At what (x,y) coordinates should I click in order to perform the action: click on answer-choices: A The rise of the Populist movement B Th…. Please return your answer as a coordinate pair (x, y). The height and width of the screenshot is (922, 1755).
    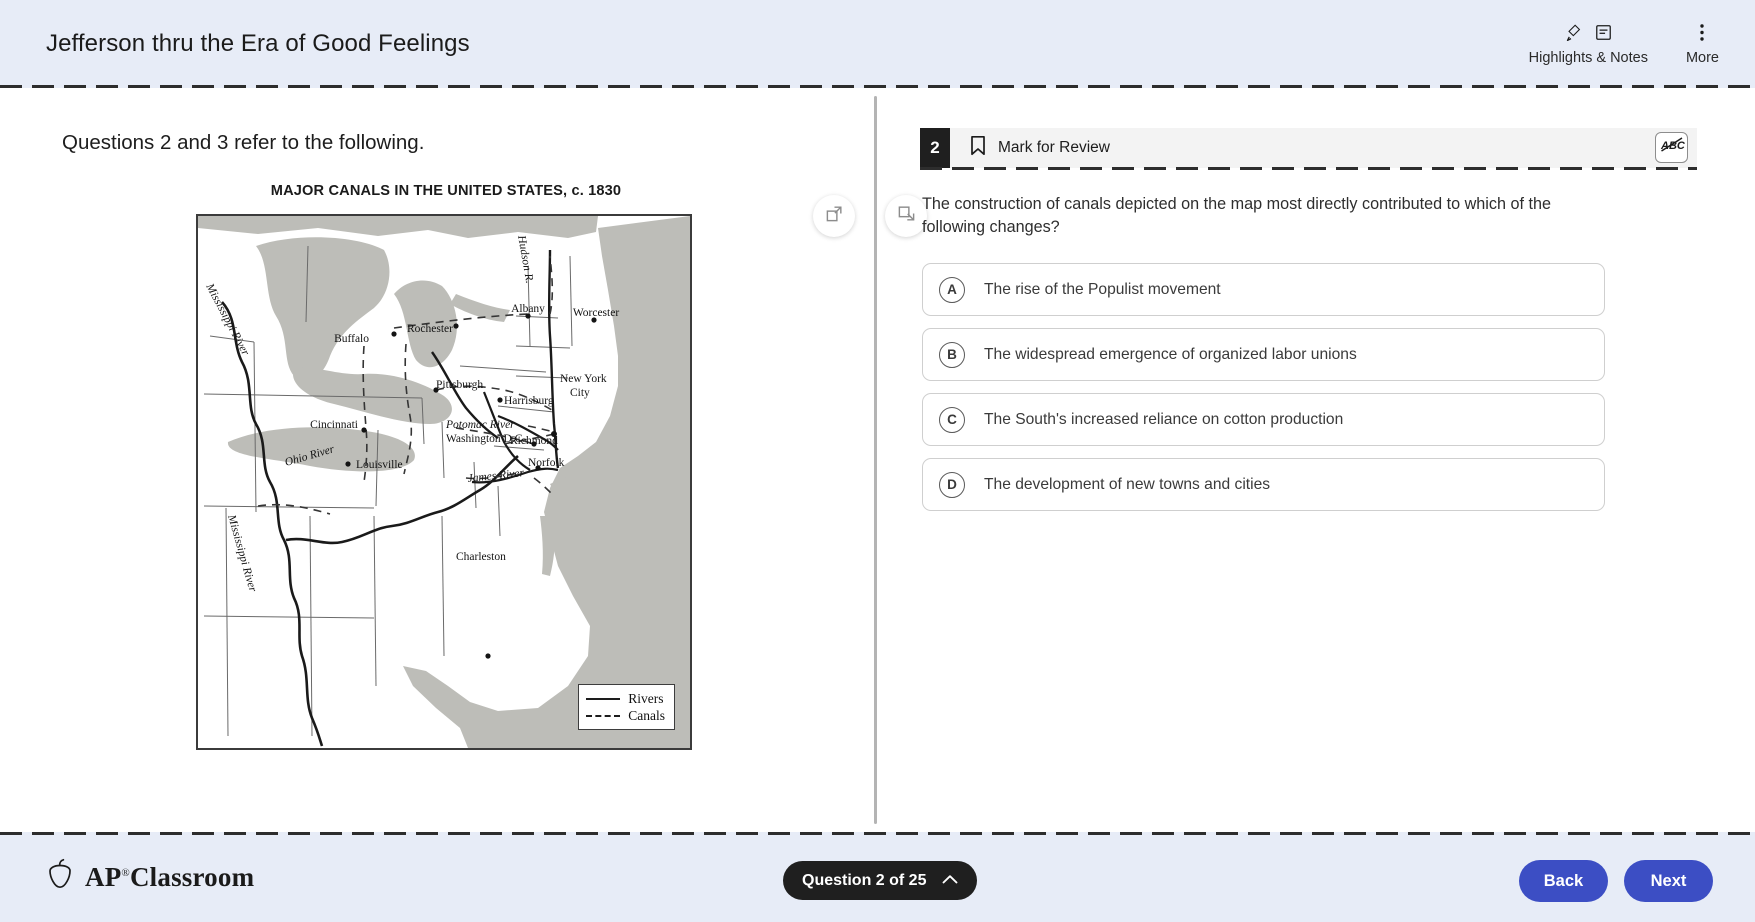
    Looking at the image, I should click on (1263, 393).